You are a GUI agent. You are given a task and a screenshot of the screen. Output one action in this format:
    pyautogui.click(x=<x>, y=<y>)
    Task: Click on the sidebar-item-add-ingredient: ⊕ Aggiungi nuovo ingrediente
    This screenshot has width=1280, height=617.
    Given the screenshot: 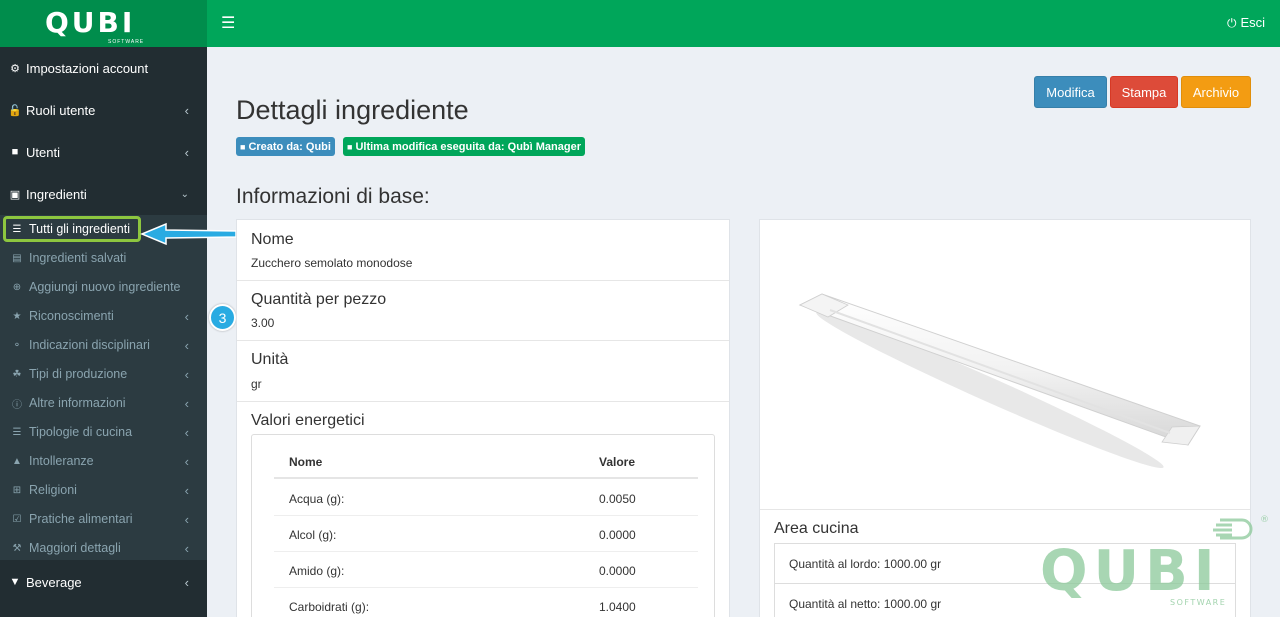 What is the action you would take?
    pyautogui.click(x=103, y=287)
    